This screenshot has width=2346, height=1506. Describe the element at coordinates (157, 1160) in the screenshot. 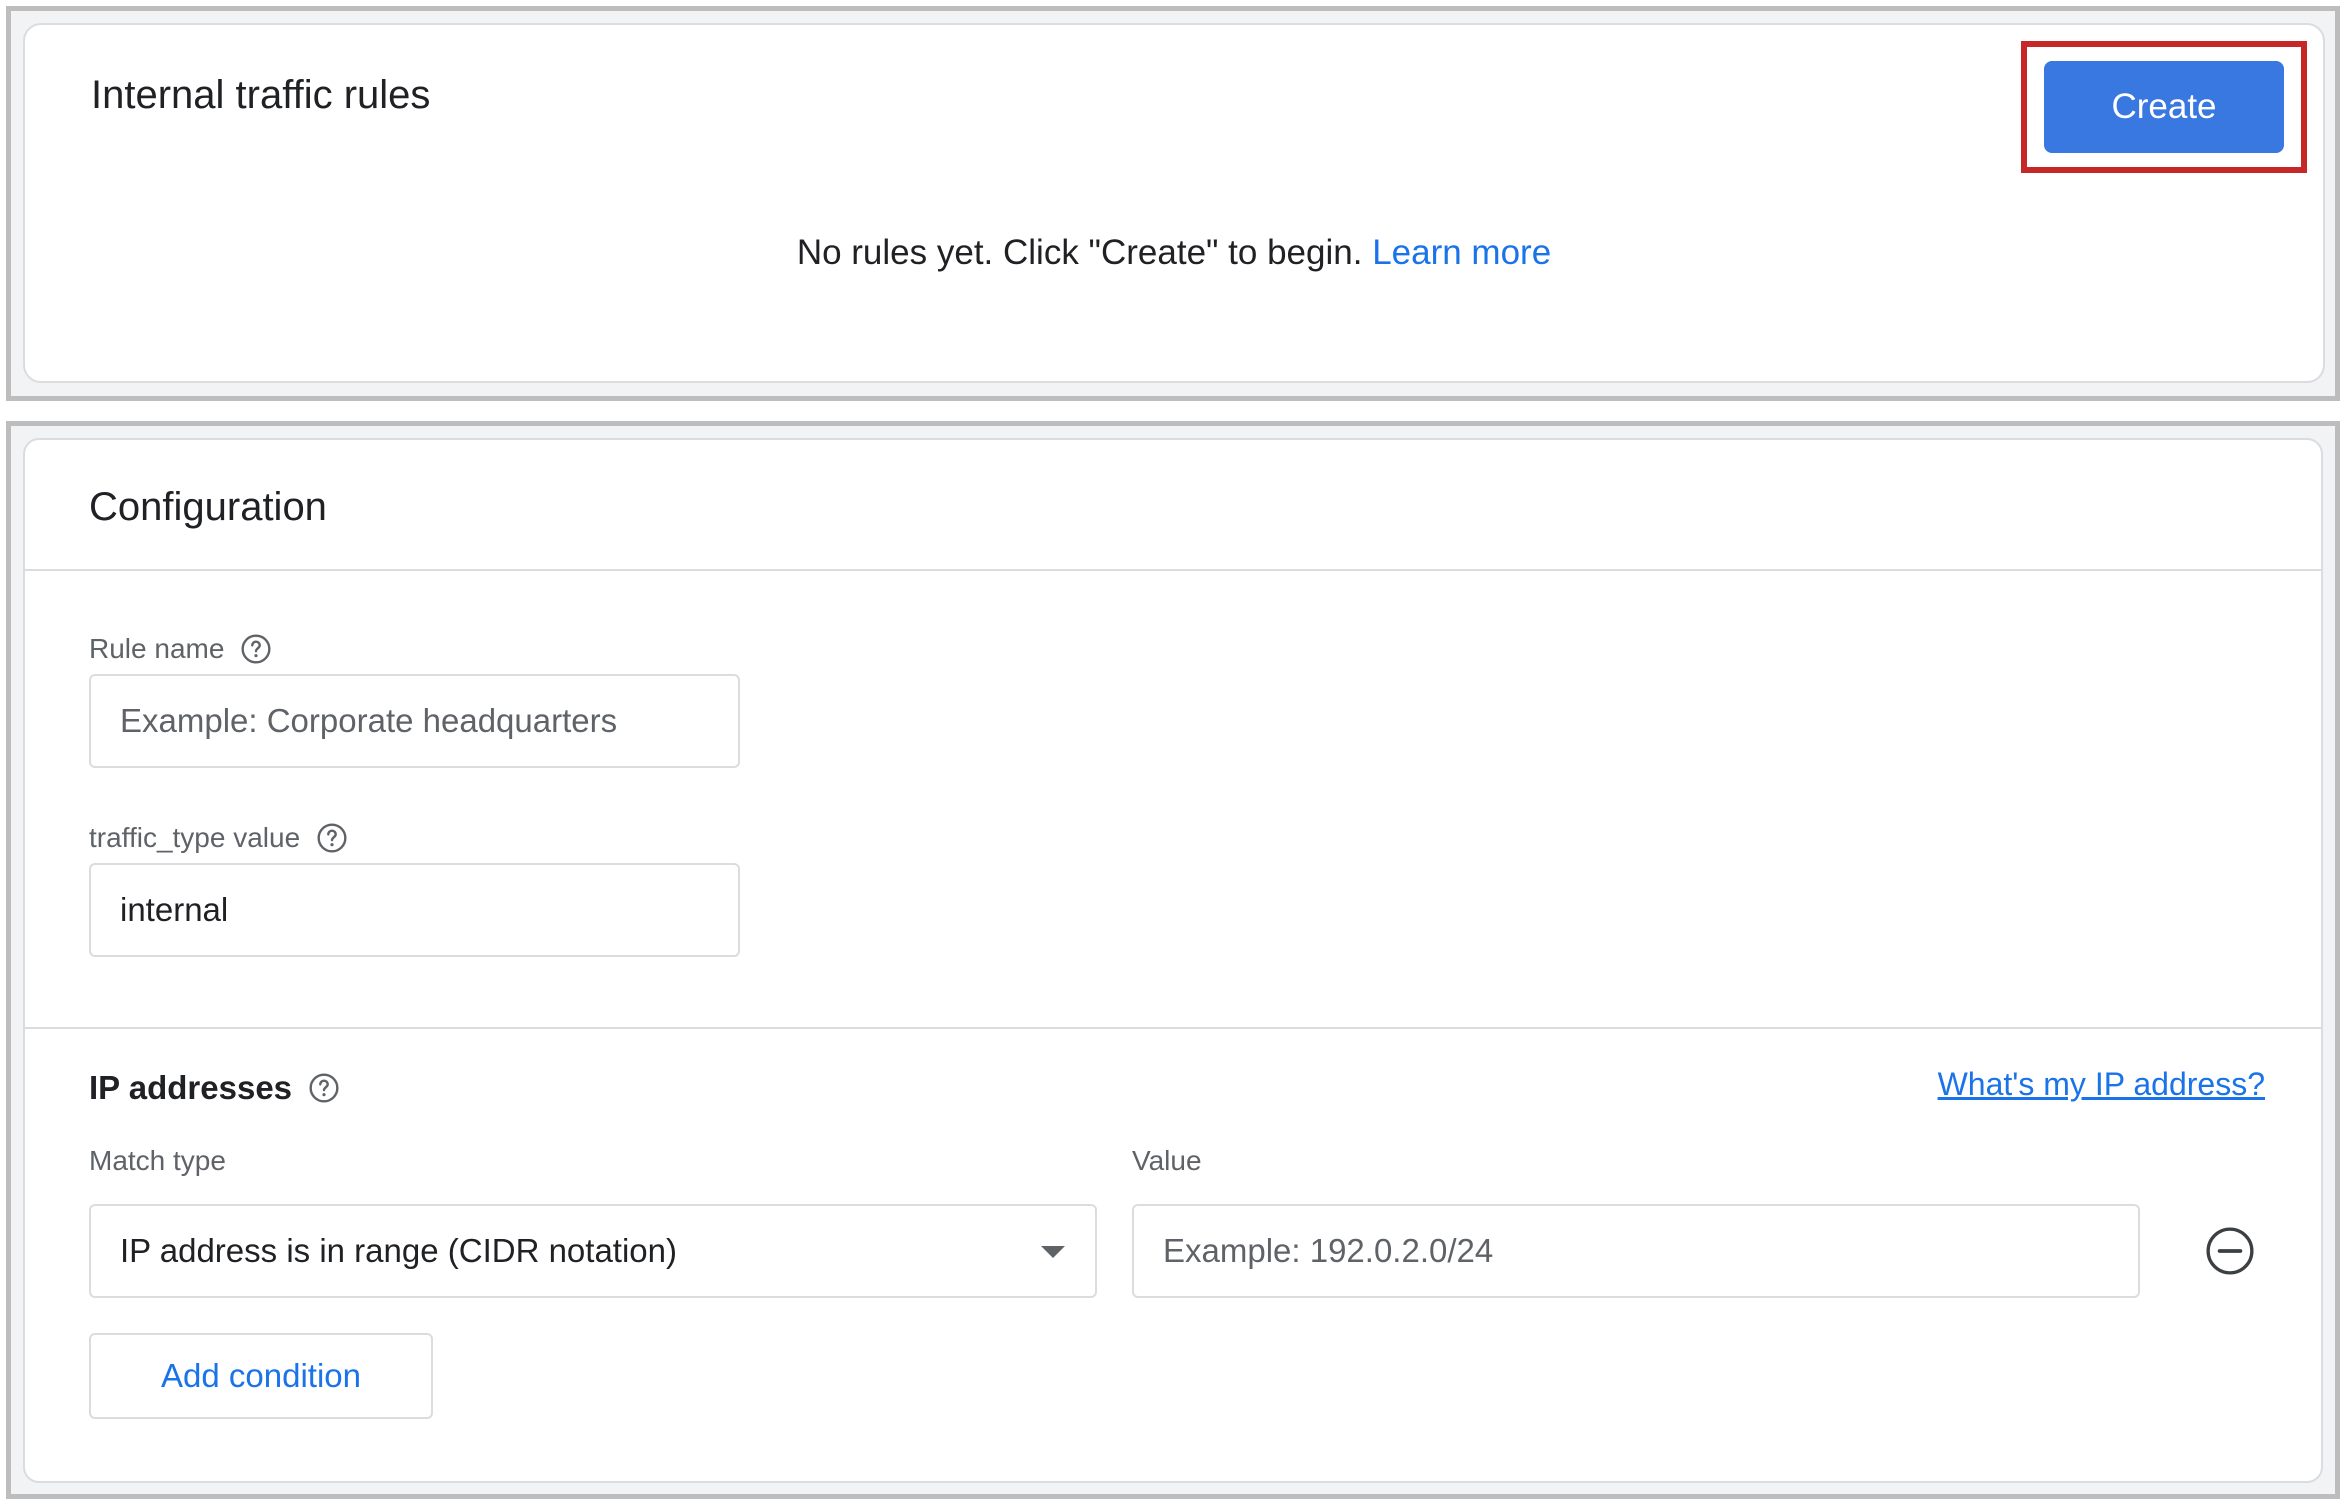

I see `match-type-label: Match type` at that location.